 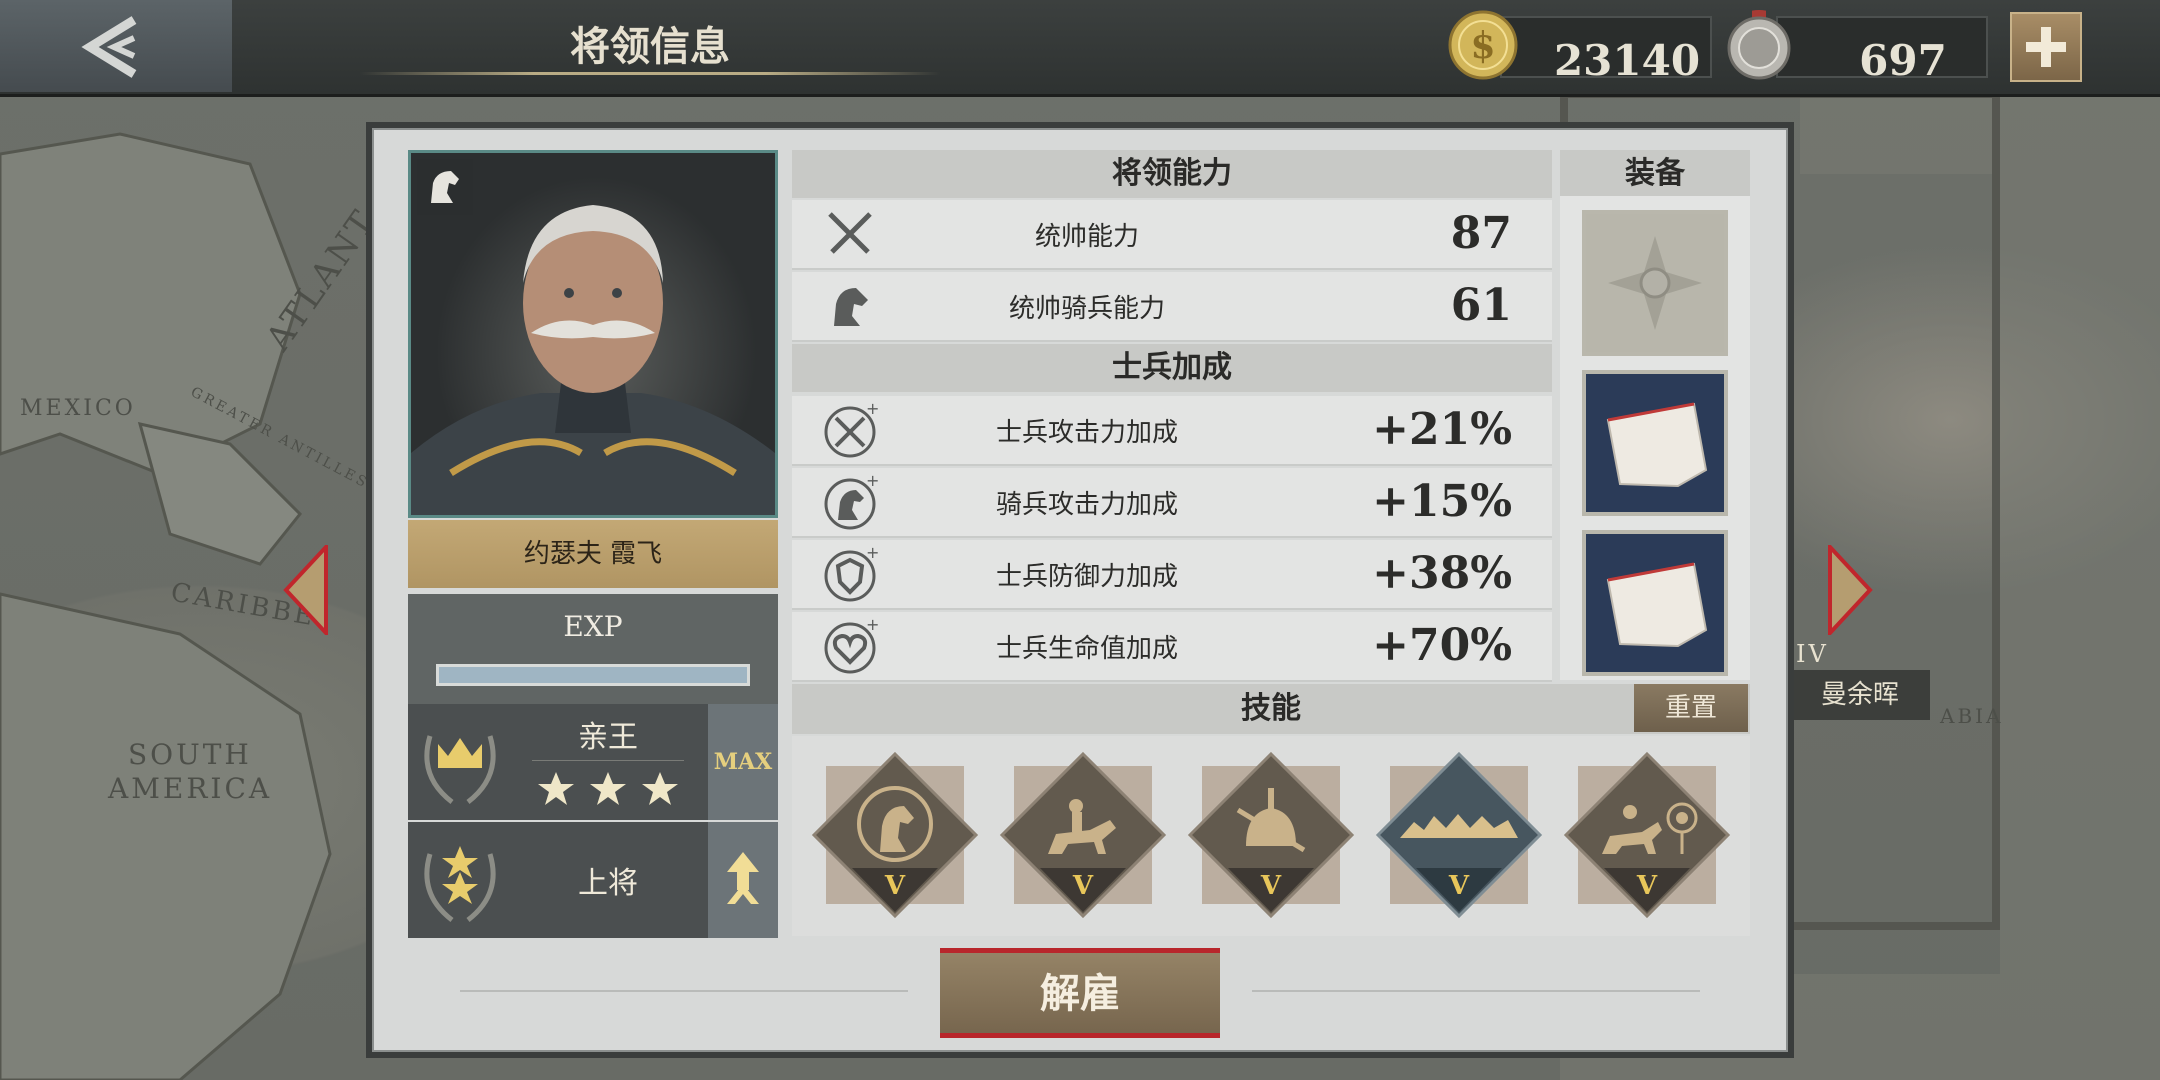 I want to click on gold-coin-icon: $, so click(x=1483, y=45).